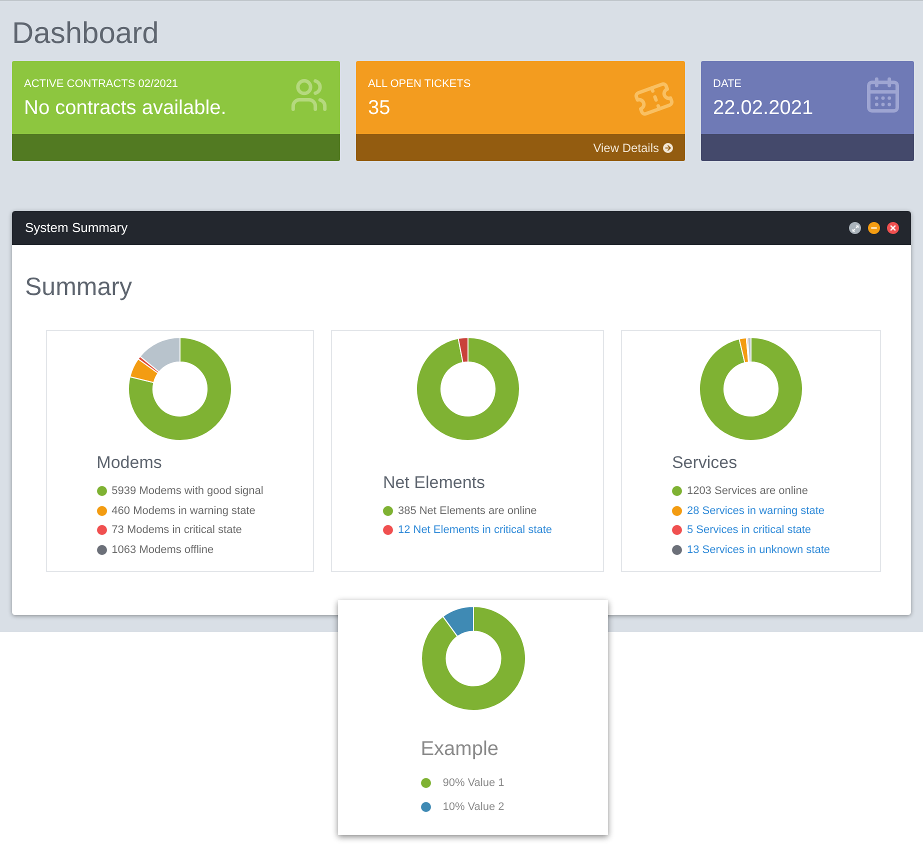 Image resolution: width=923 pixels, height=850 pixels. What do you see at coordinates (102, 84) in the screenshot?
I see `card-label: ACTIVE CONTRACTS 02/2021` at bounding box center [102, 84].